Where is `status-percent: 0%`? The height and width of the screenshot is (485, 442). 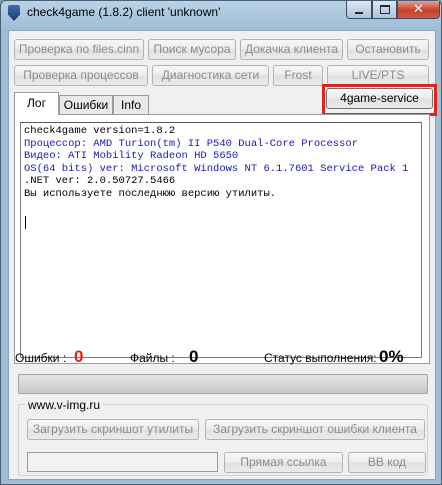 status-percent: 0% is located at coordinates (391, 356).